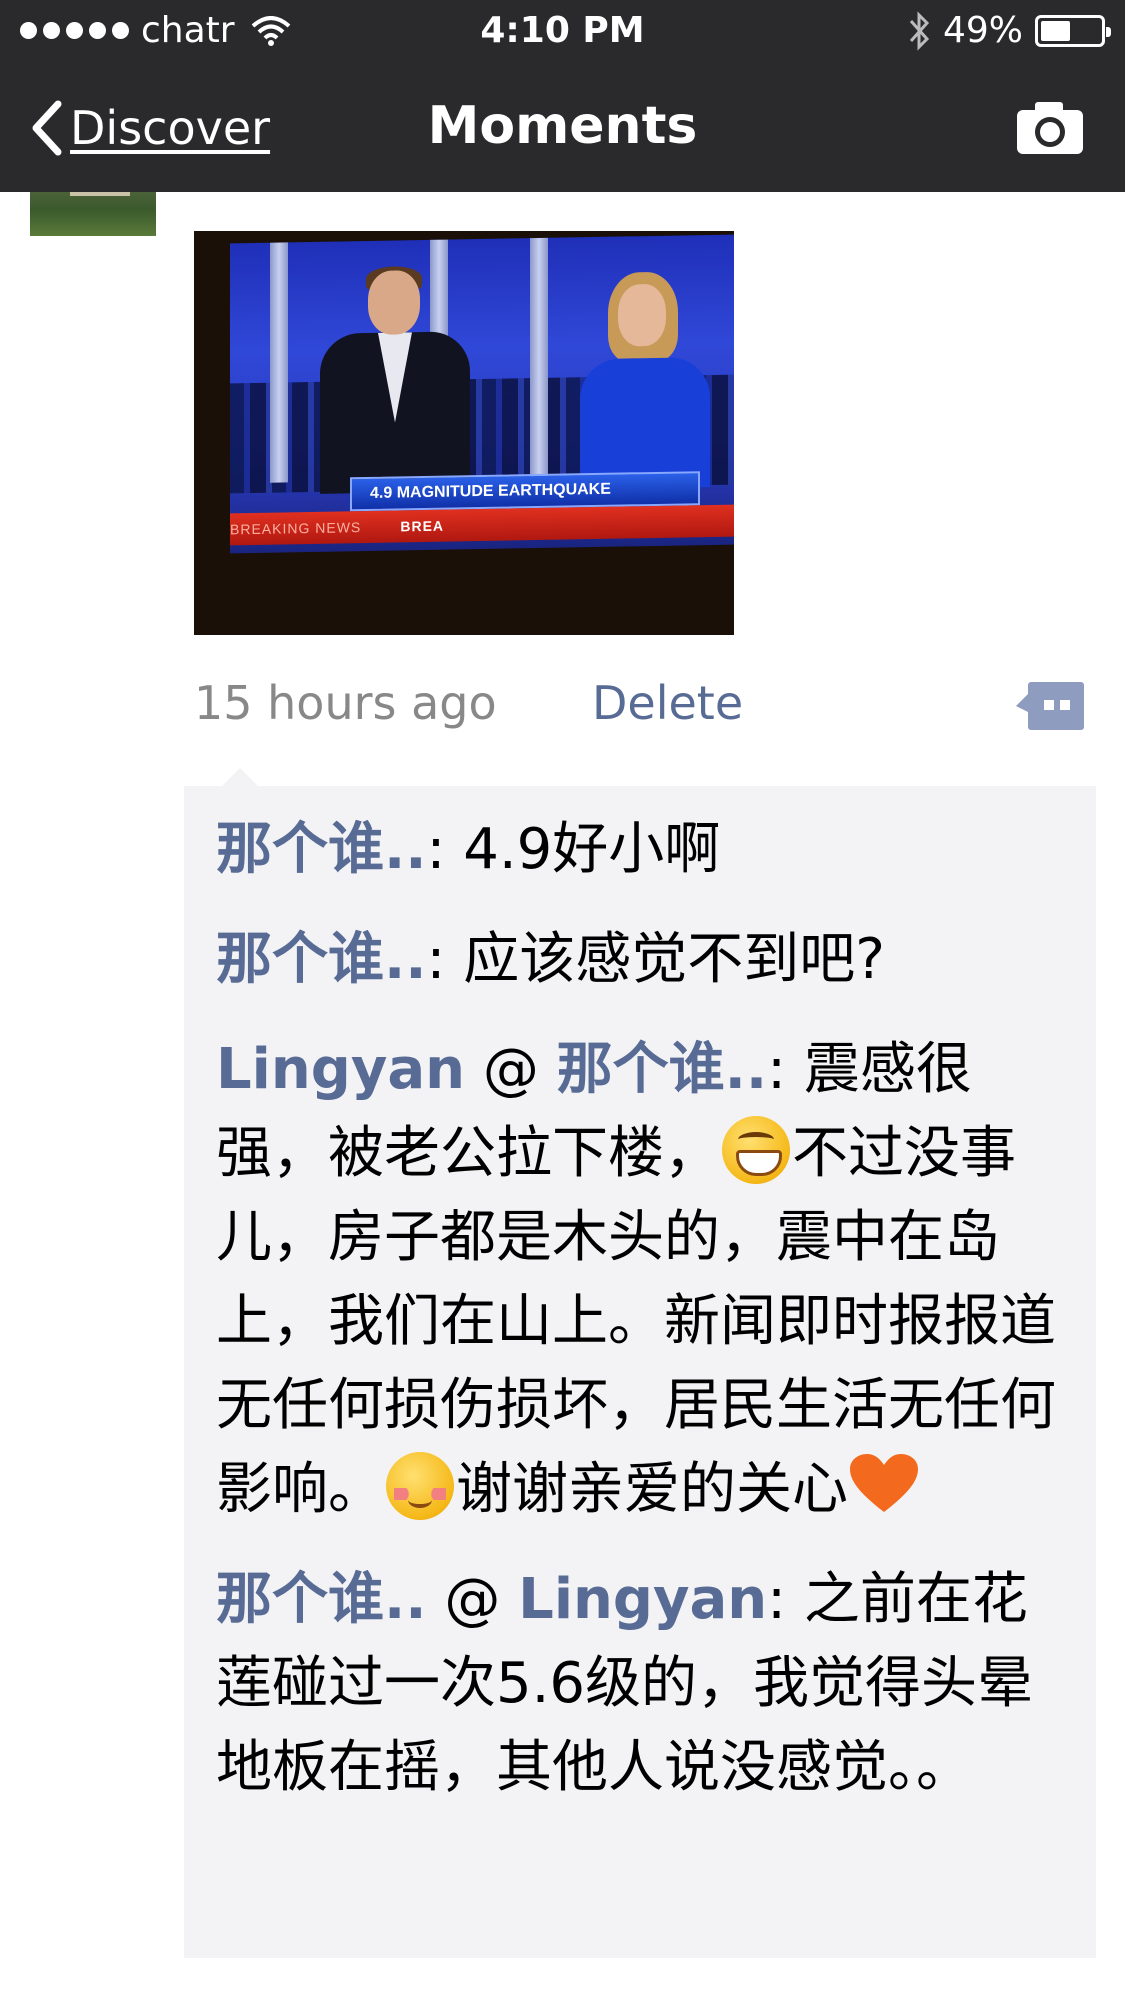 This screenshot has height=2001, width=1125. Describe the element at coordinates (642, 1599) in the screenshot. I see `comment-reply-to: Lingyan` at that location.